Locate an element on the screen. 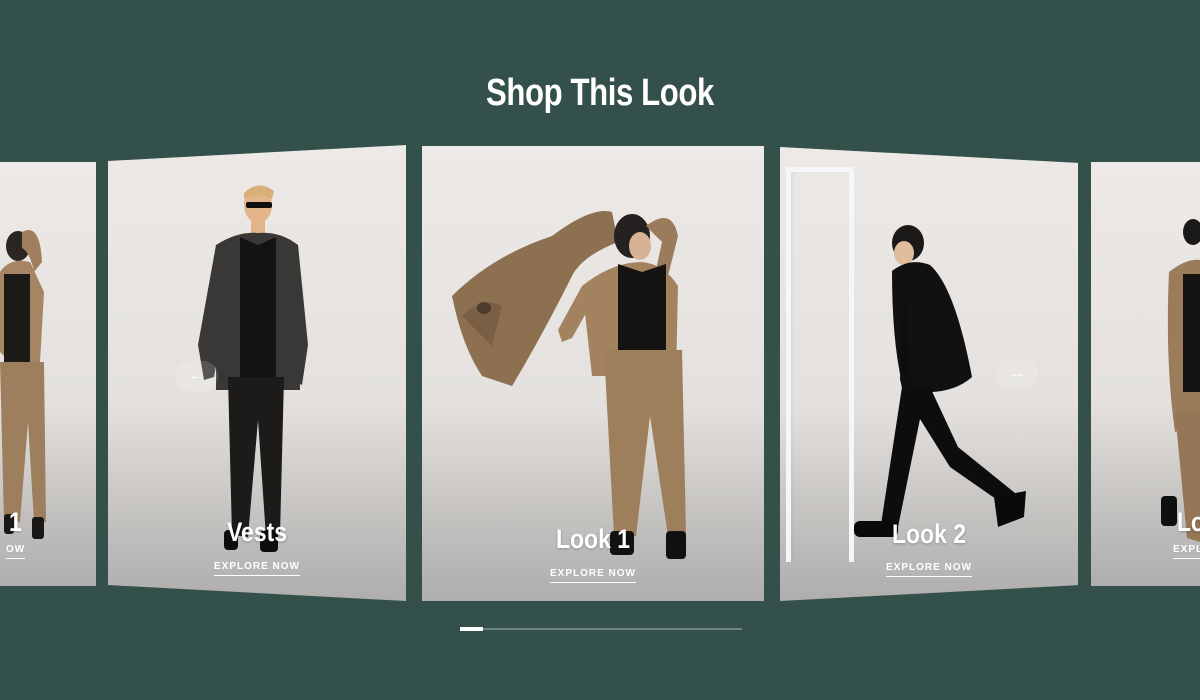  explore-now-link: EXPLO is located at coordinates (1186, 551).